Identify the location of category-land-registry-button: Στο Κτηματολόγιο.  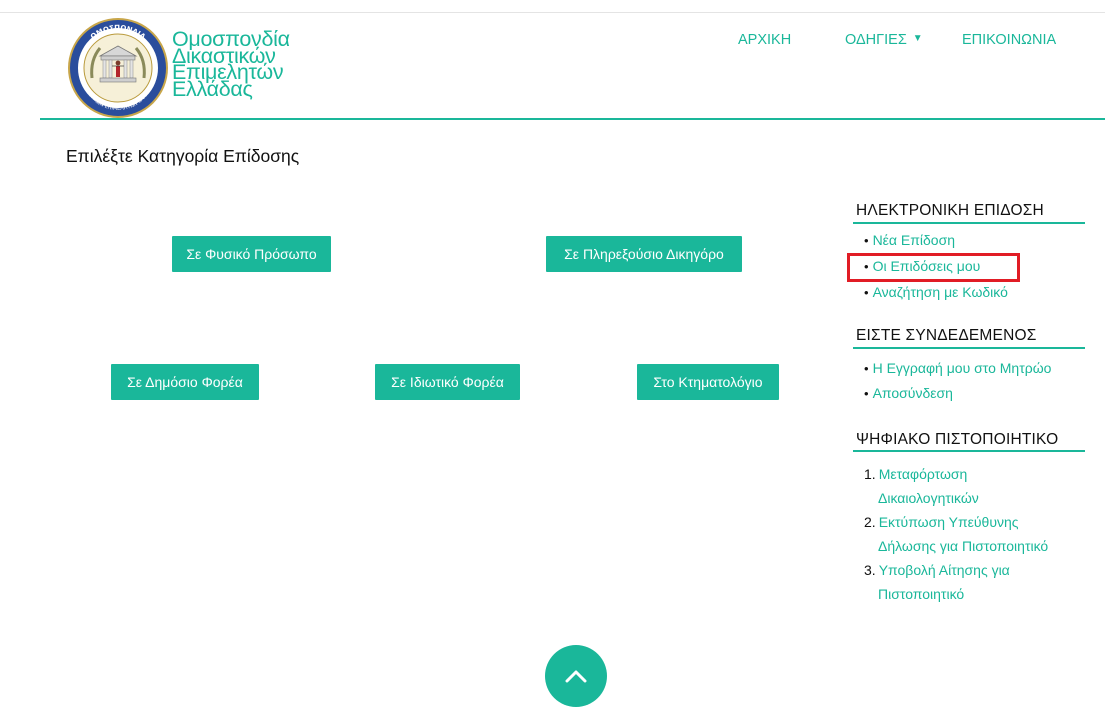
(708, 382).